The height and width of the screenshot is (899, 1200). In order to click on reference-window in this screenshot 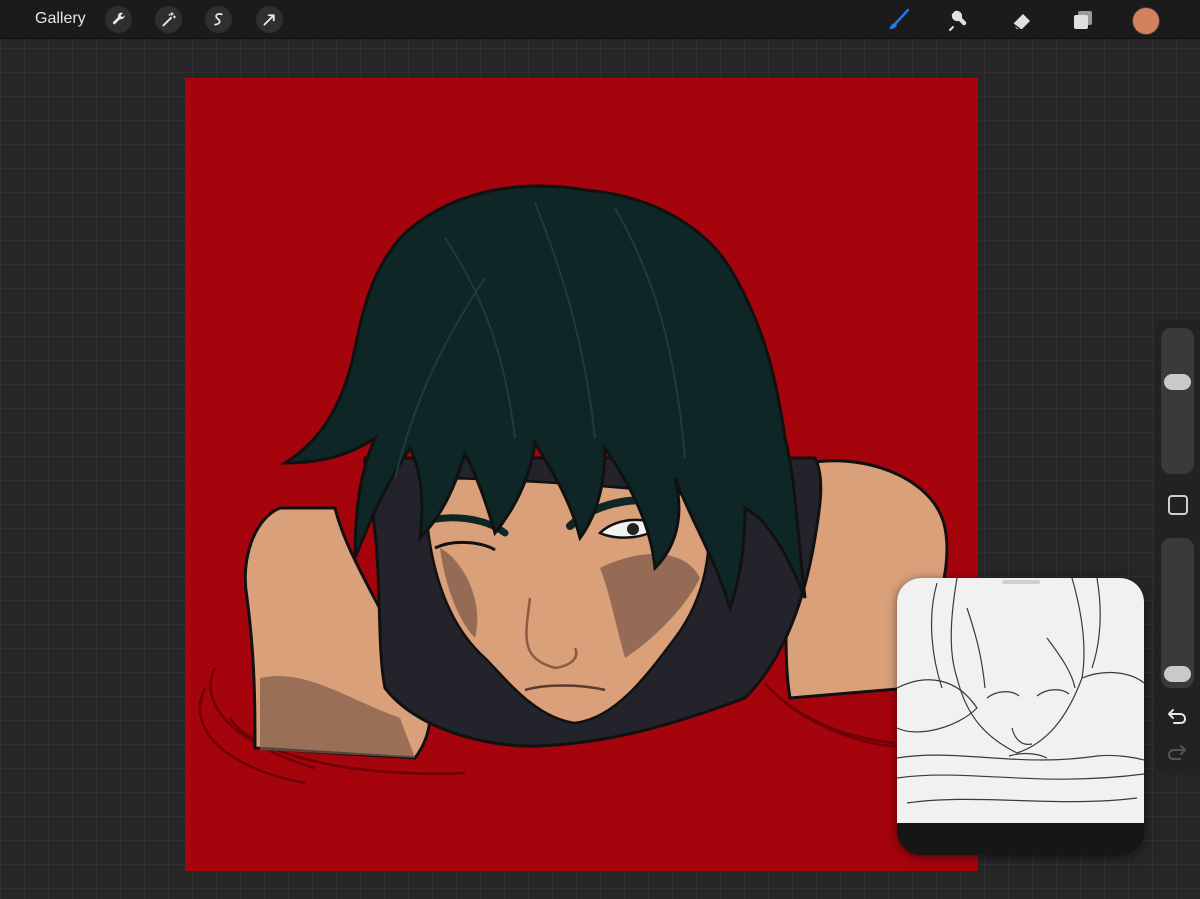, I will do `click(1020, 716)`.